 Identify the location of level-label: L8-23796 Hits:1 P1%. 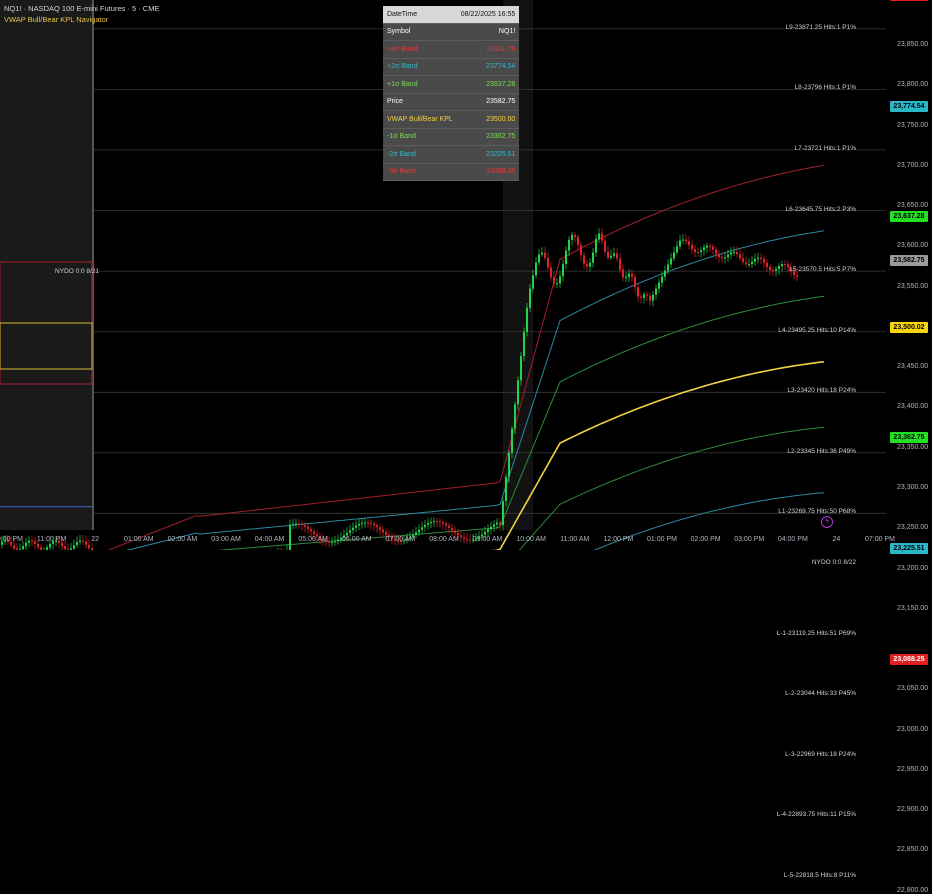
(825, 87).